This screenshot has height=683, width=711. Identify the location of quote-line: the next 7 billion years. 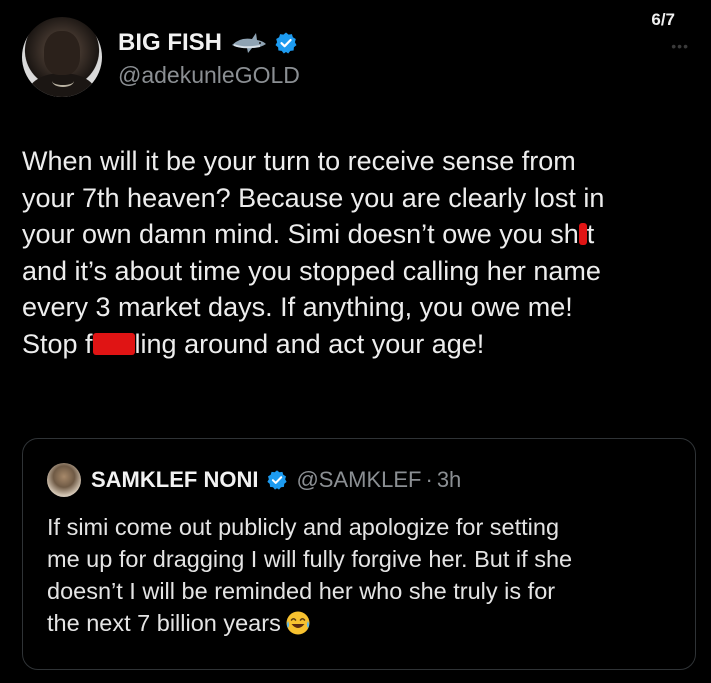
(362, 623).